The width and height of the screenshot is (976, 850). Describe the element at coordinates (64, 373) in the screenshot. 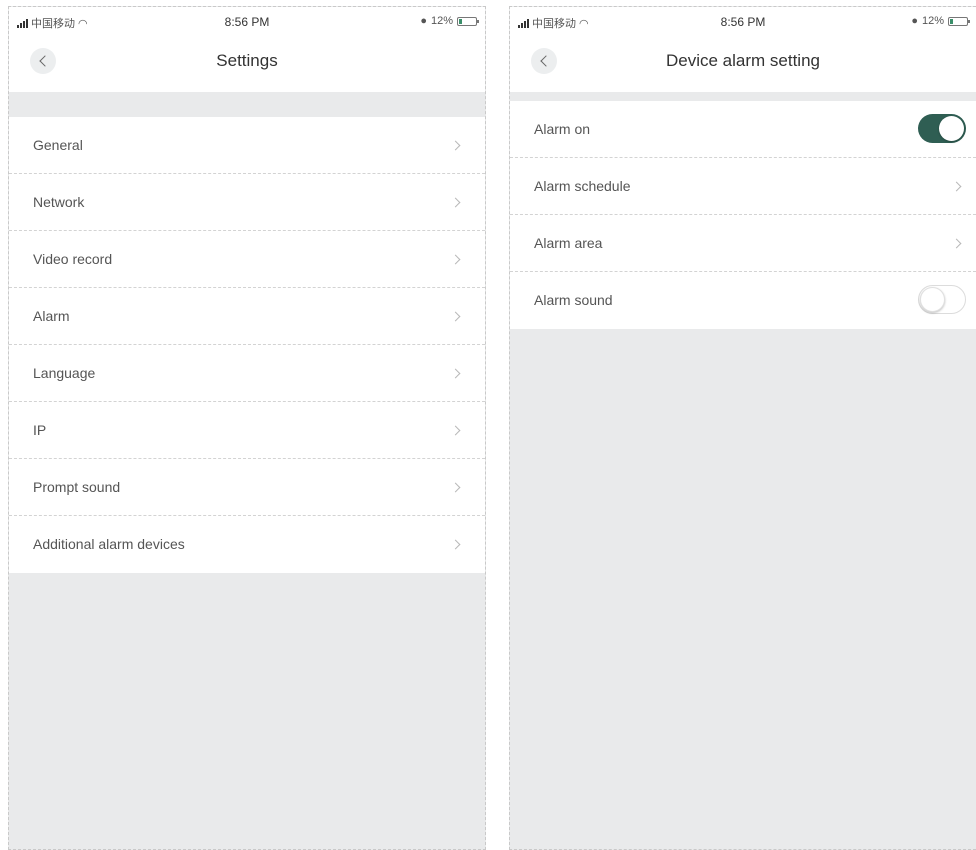

I see `settings-item-label: Language` at that location.